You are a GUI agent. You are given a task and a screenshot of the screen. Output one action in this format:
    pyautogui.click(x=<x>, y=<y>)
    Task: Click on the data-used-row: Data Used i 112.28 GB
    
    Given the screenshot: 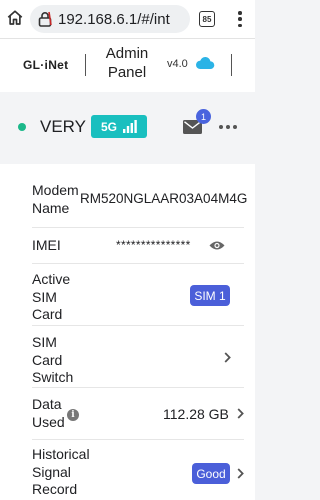 What is the action you would take?
    pyautogui.click(x=138, y=414)
    